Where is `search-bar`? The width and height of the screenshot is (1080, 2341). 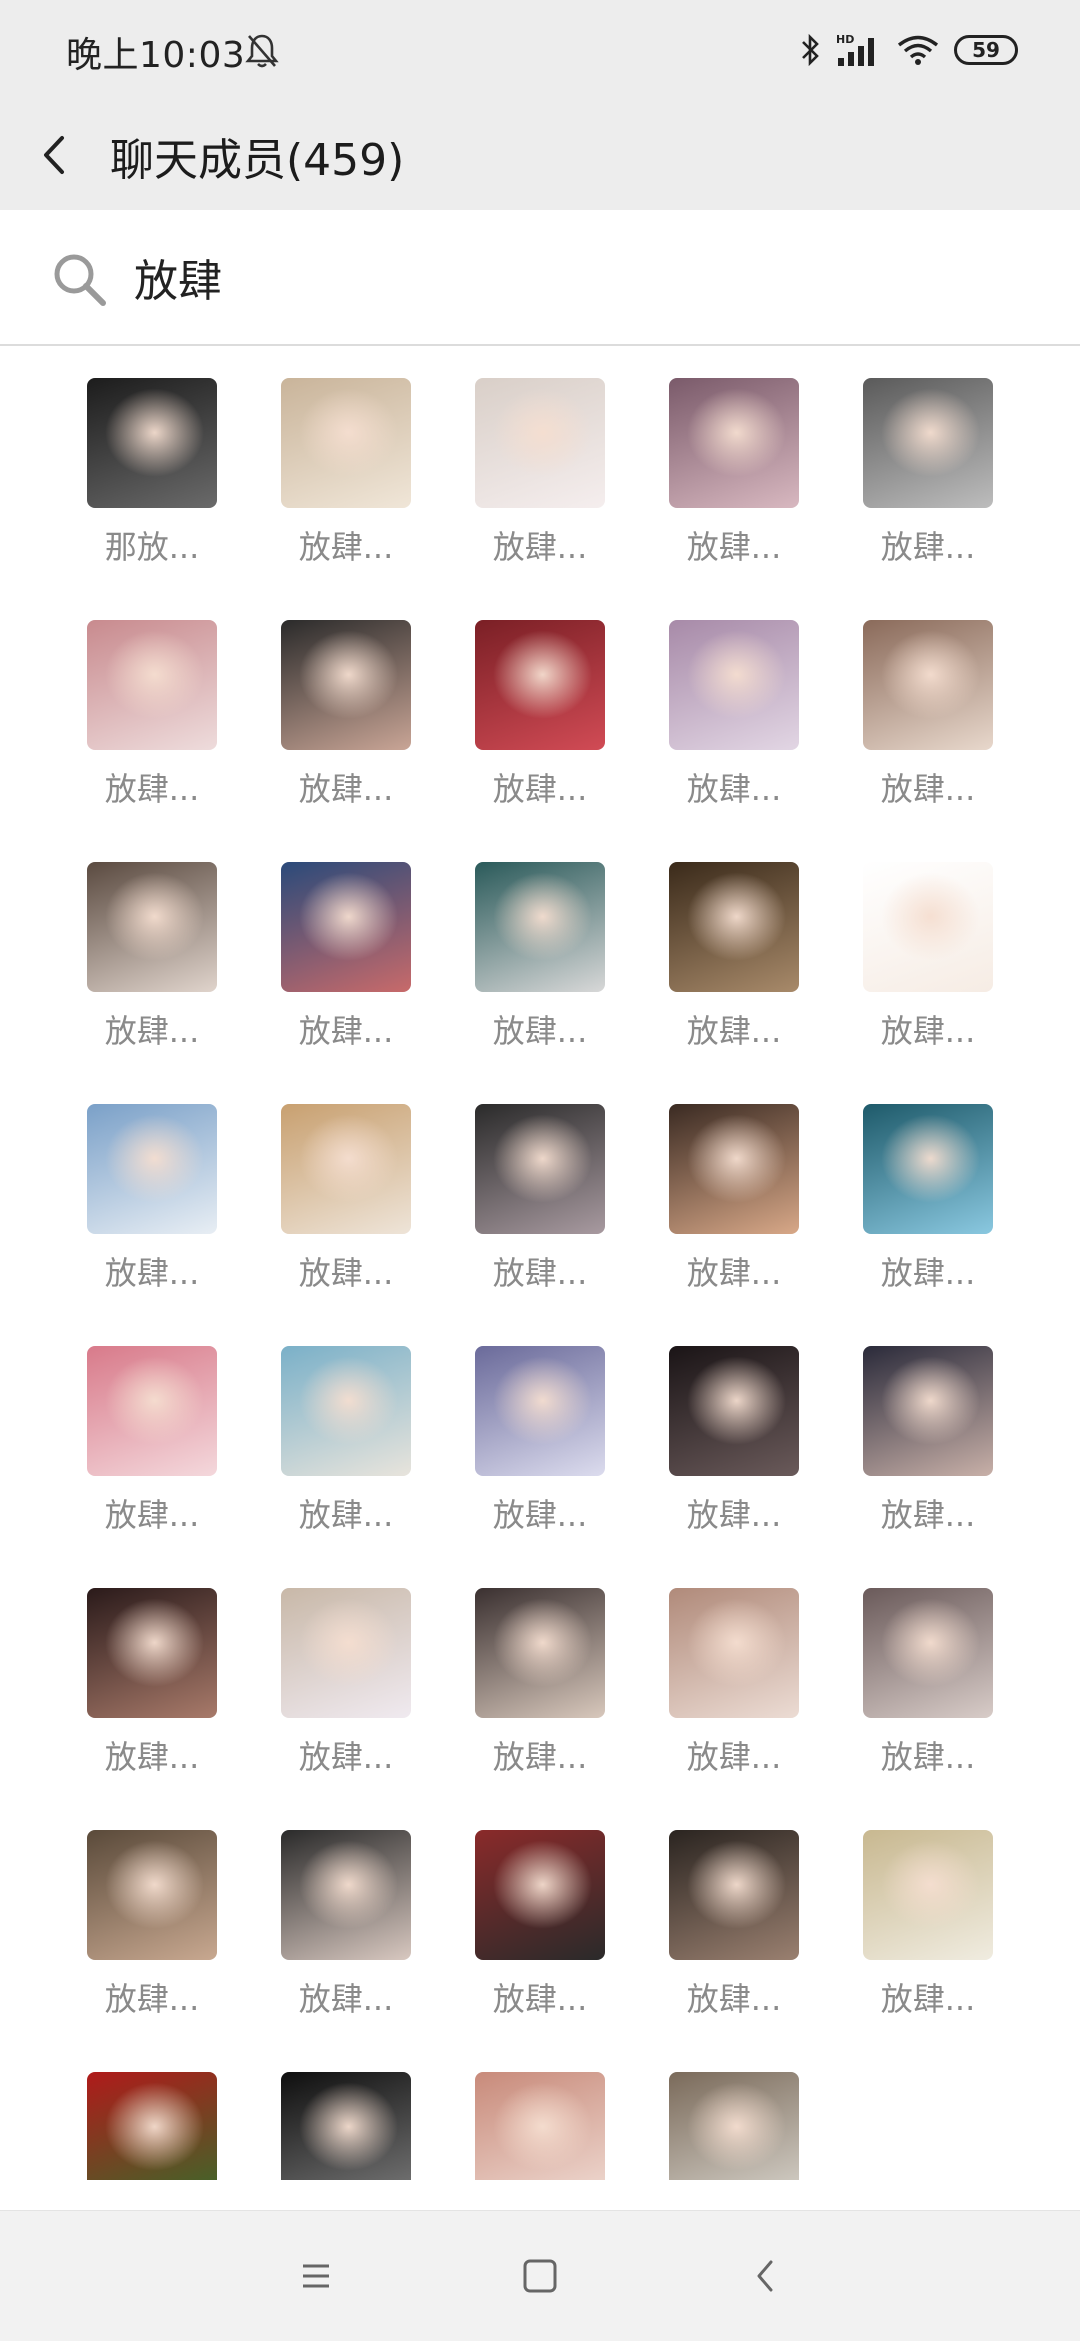
search-bar is located at coordinates (540, 278).